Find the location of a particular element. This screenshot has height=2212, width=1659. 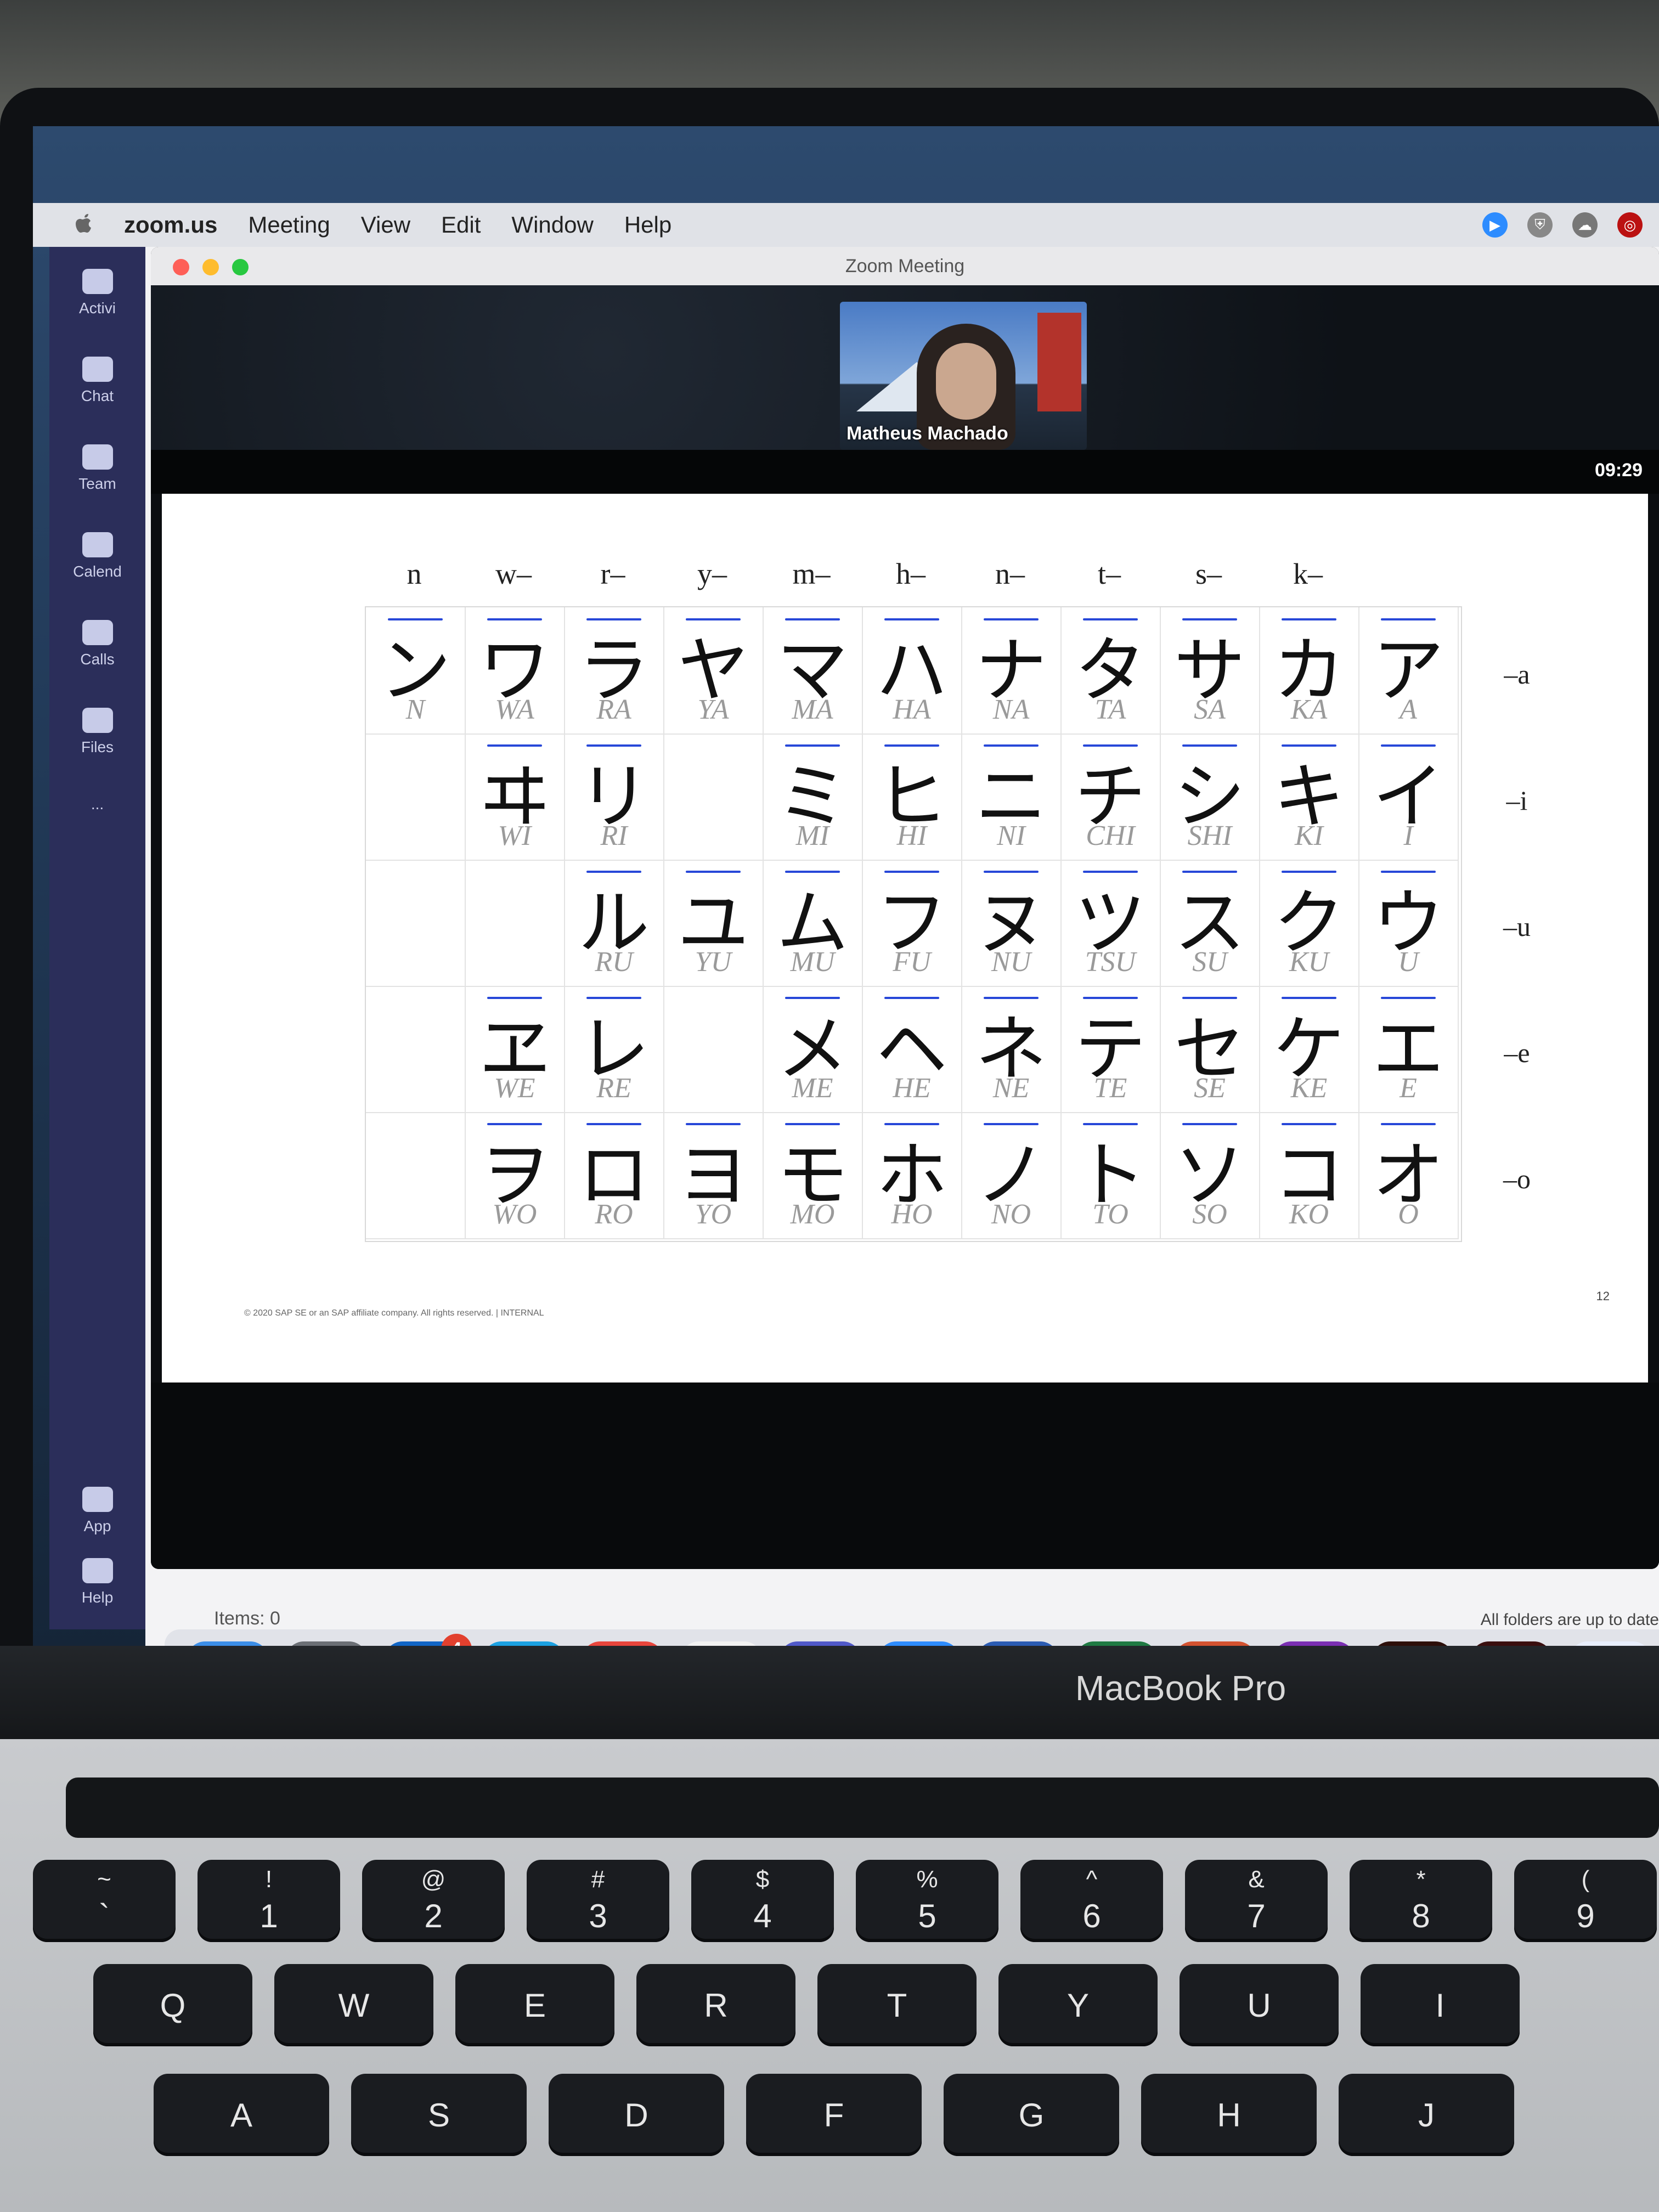

key-5: % 5 is located at coordinates (927, 1901).